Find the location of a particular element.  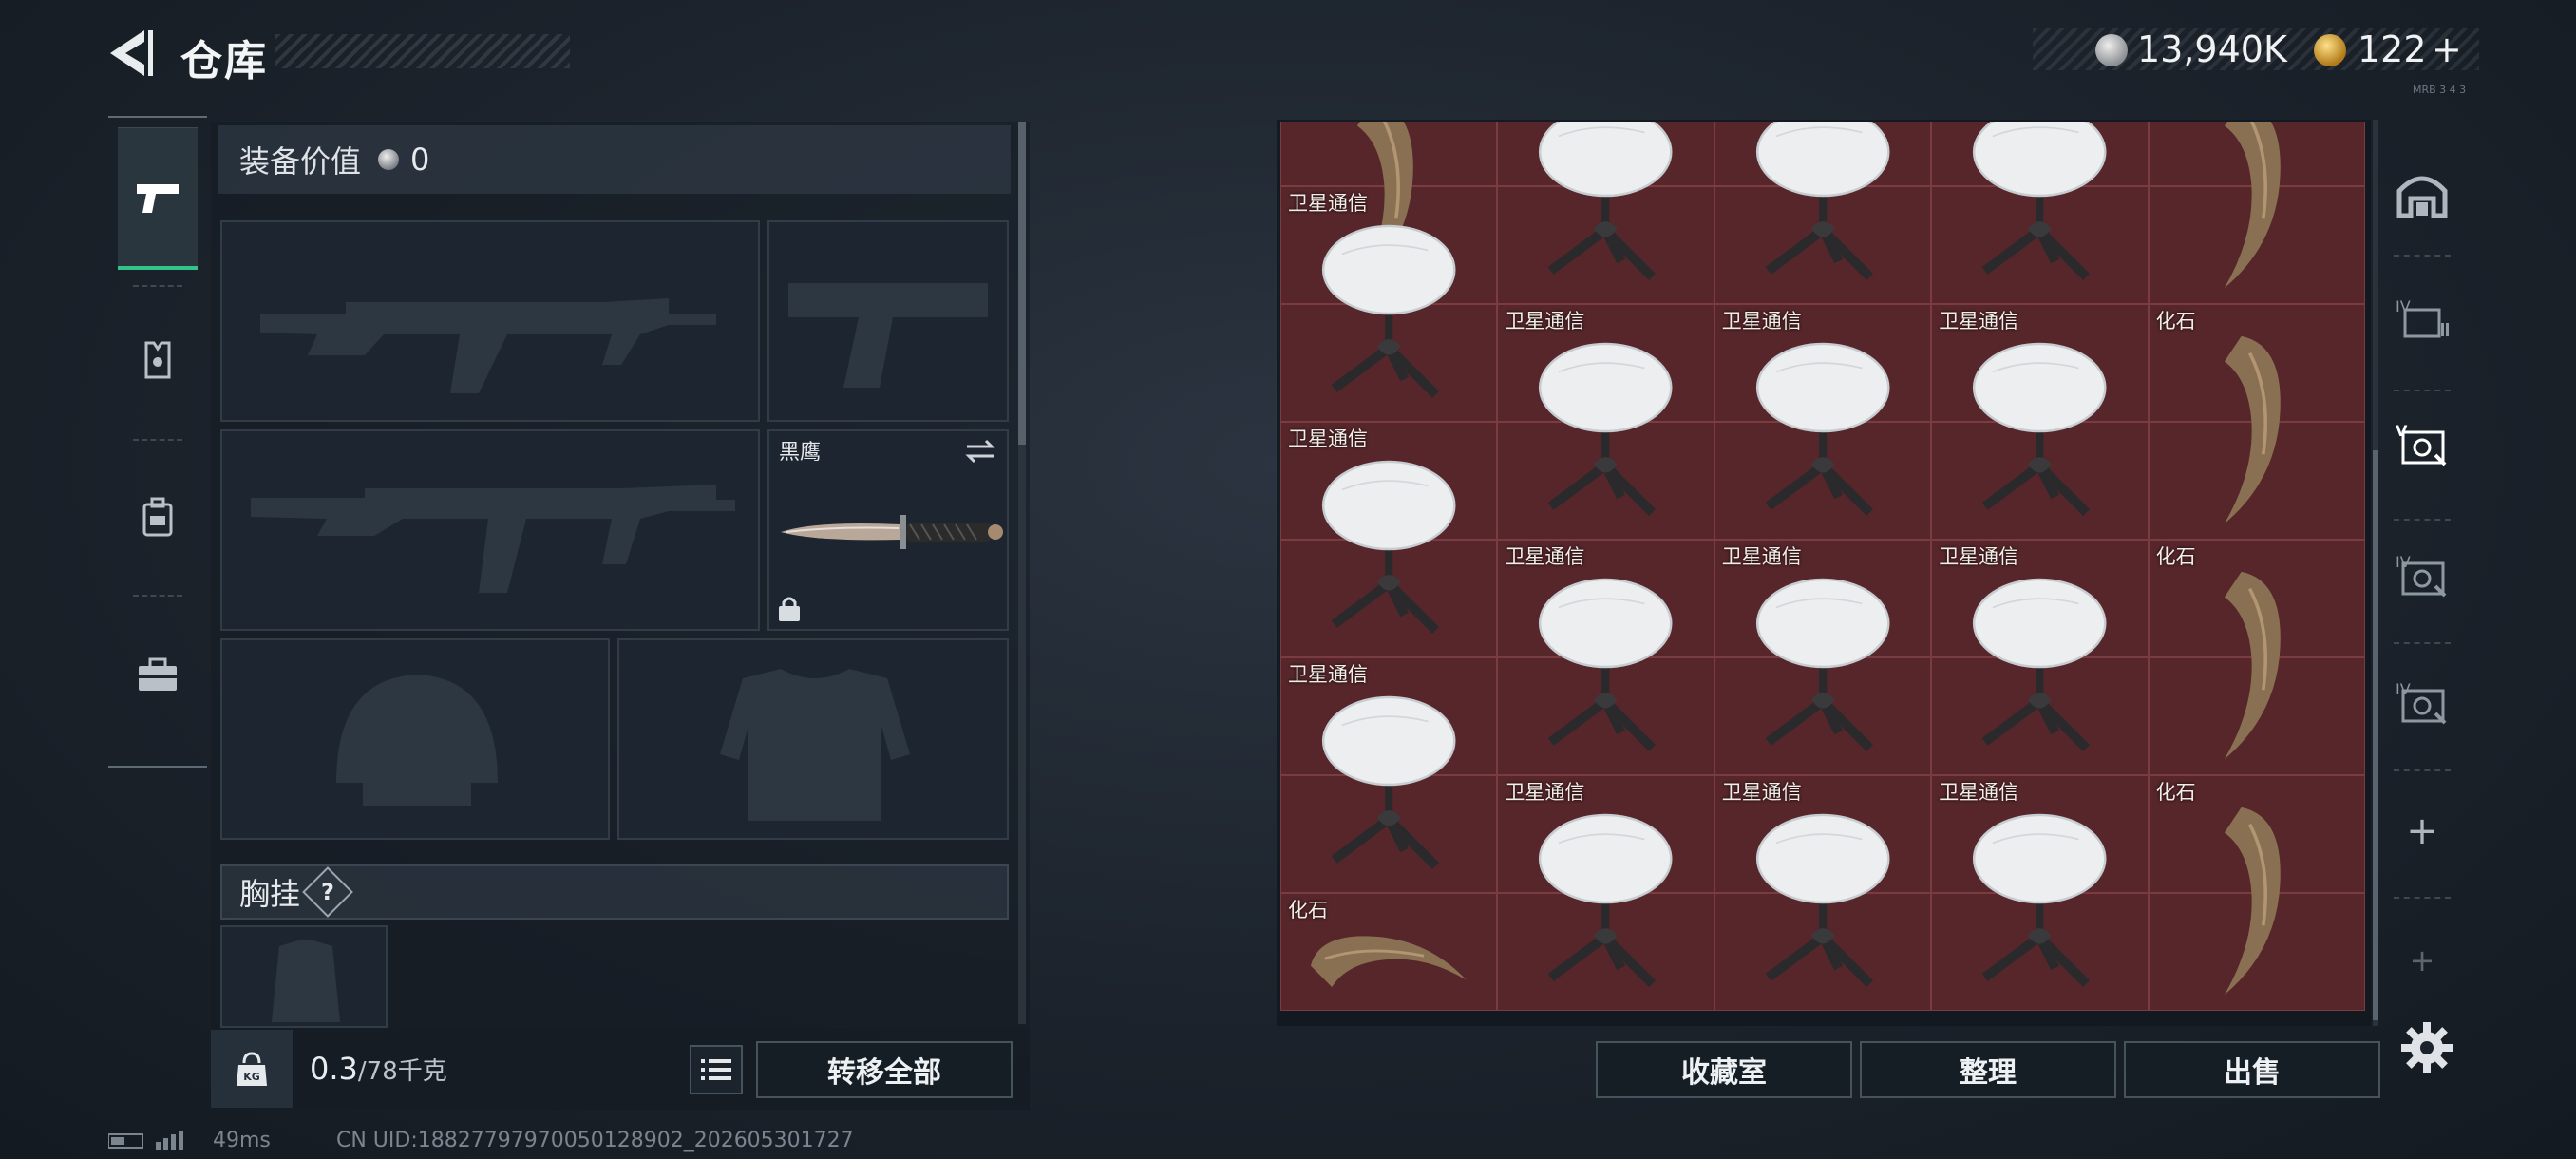

transfer-all-button: 转移全部 is located at coordinates (884, 1069).